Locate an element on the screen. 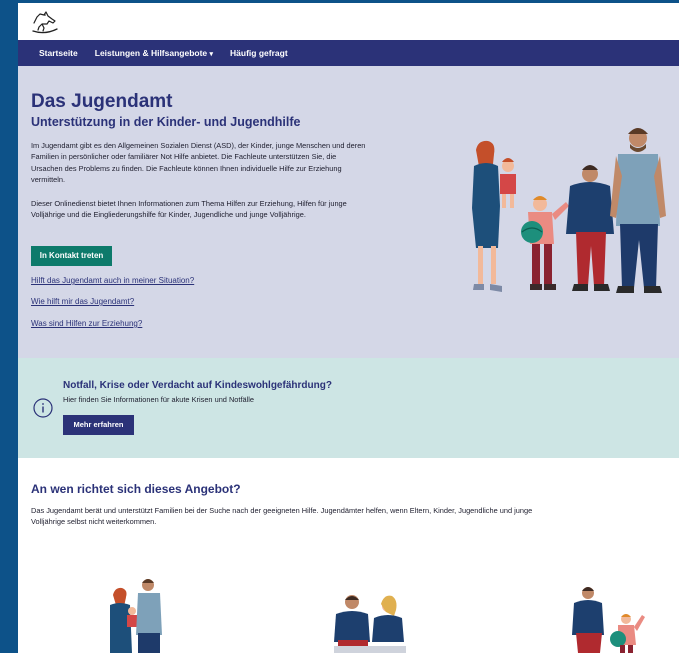 Image resolution: width=679 pixels, height=653 pixels. link-wie-hilft: Wie hilft mir das Jugendamt? is located at coordinates (82, 301).